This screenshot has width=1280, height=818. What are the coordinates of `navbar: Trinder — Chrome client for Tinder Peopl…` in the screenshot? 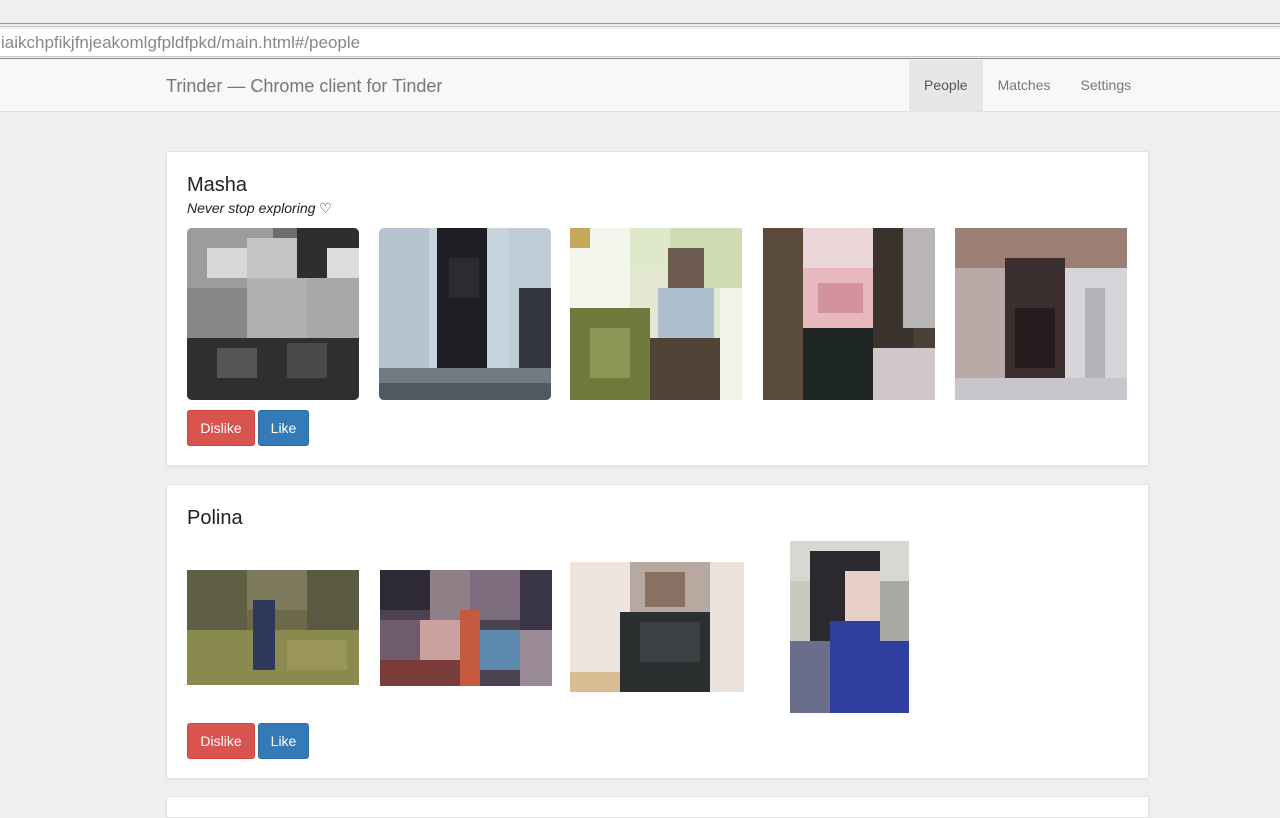 It's located at (640, 86).